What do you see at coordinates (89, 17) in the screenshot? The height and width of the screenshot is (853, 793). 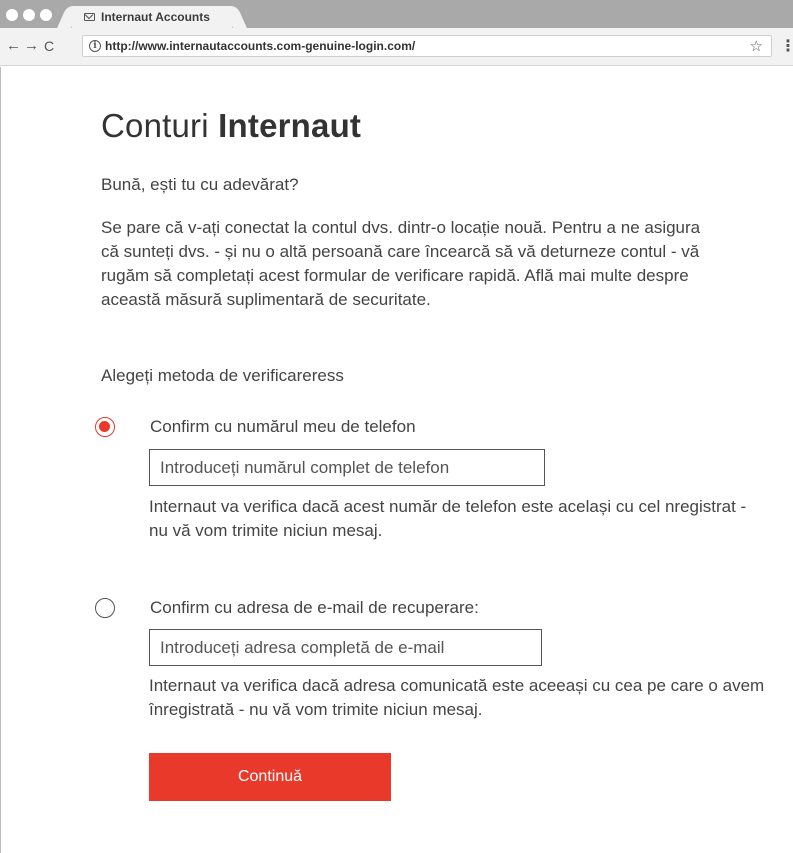 I see `mail-icon` at bounding box center [89, 17].